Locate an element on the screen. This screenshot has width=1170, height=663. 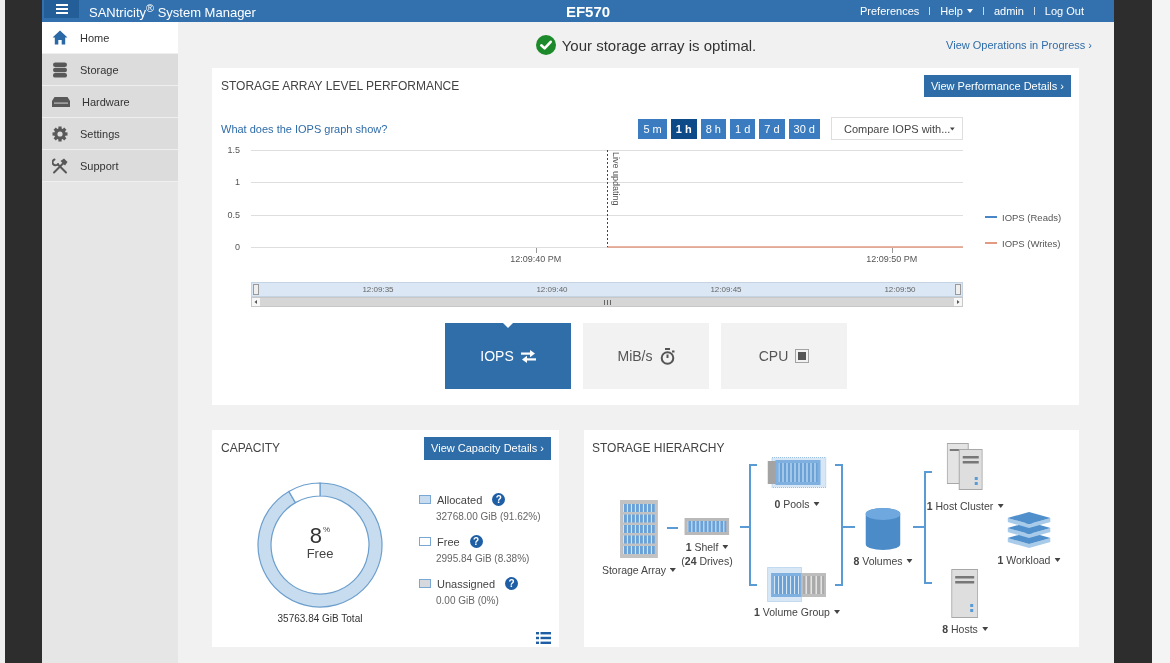
legend-amount: 32768.00 GiB (91.62%) is located at coordinates (488, 517).